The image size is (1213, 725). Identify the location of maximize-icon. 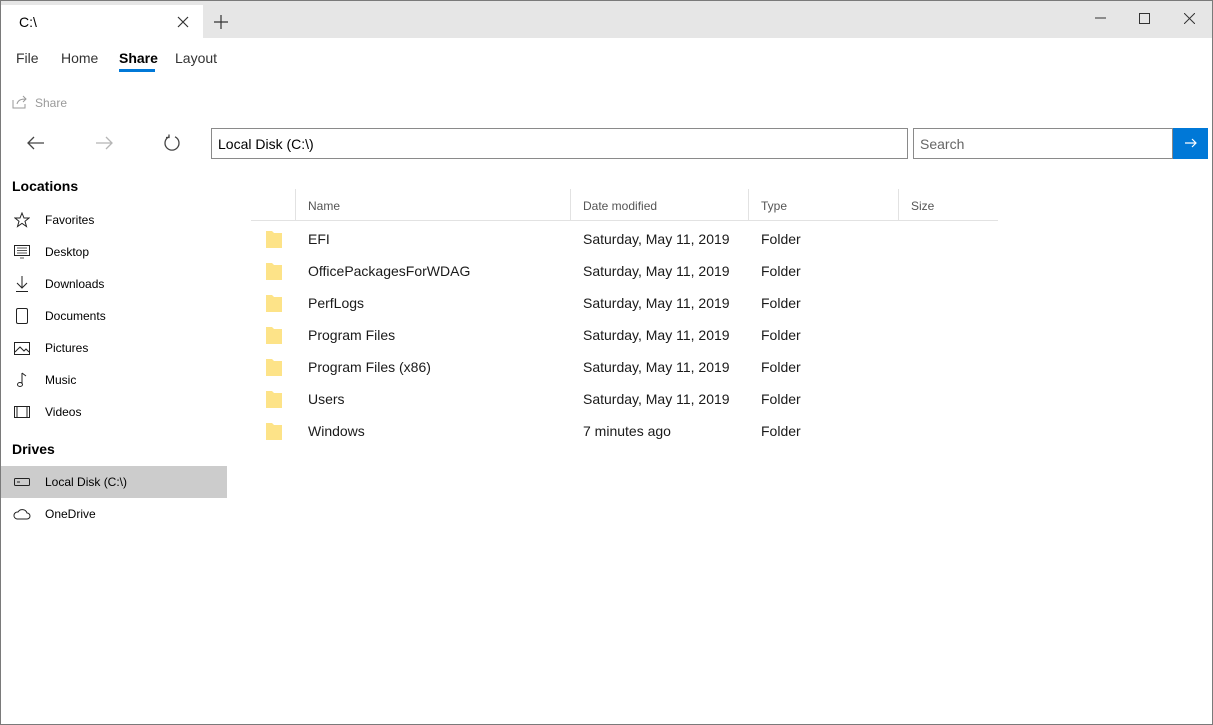
(1144, 18).